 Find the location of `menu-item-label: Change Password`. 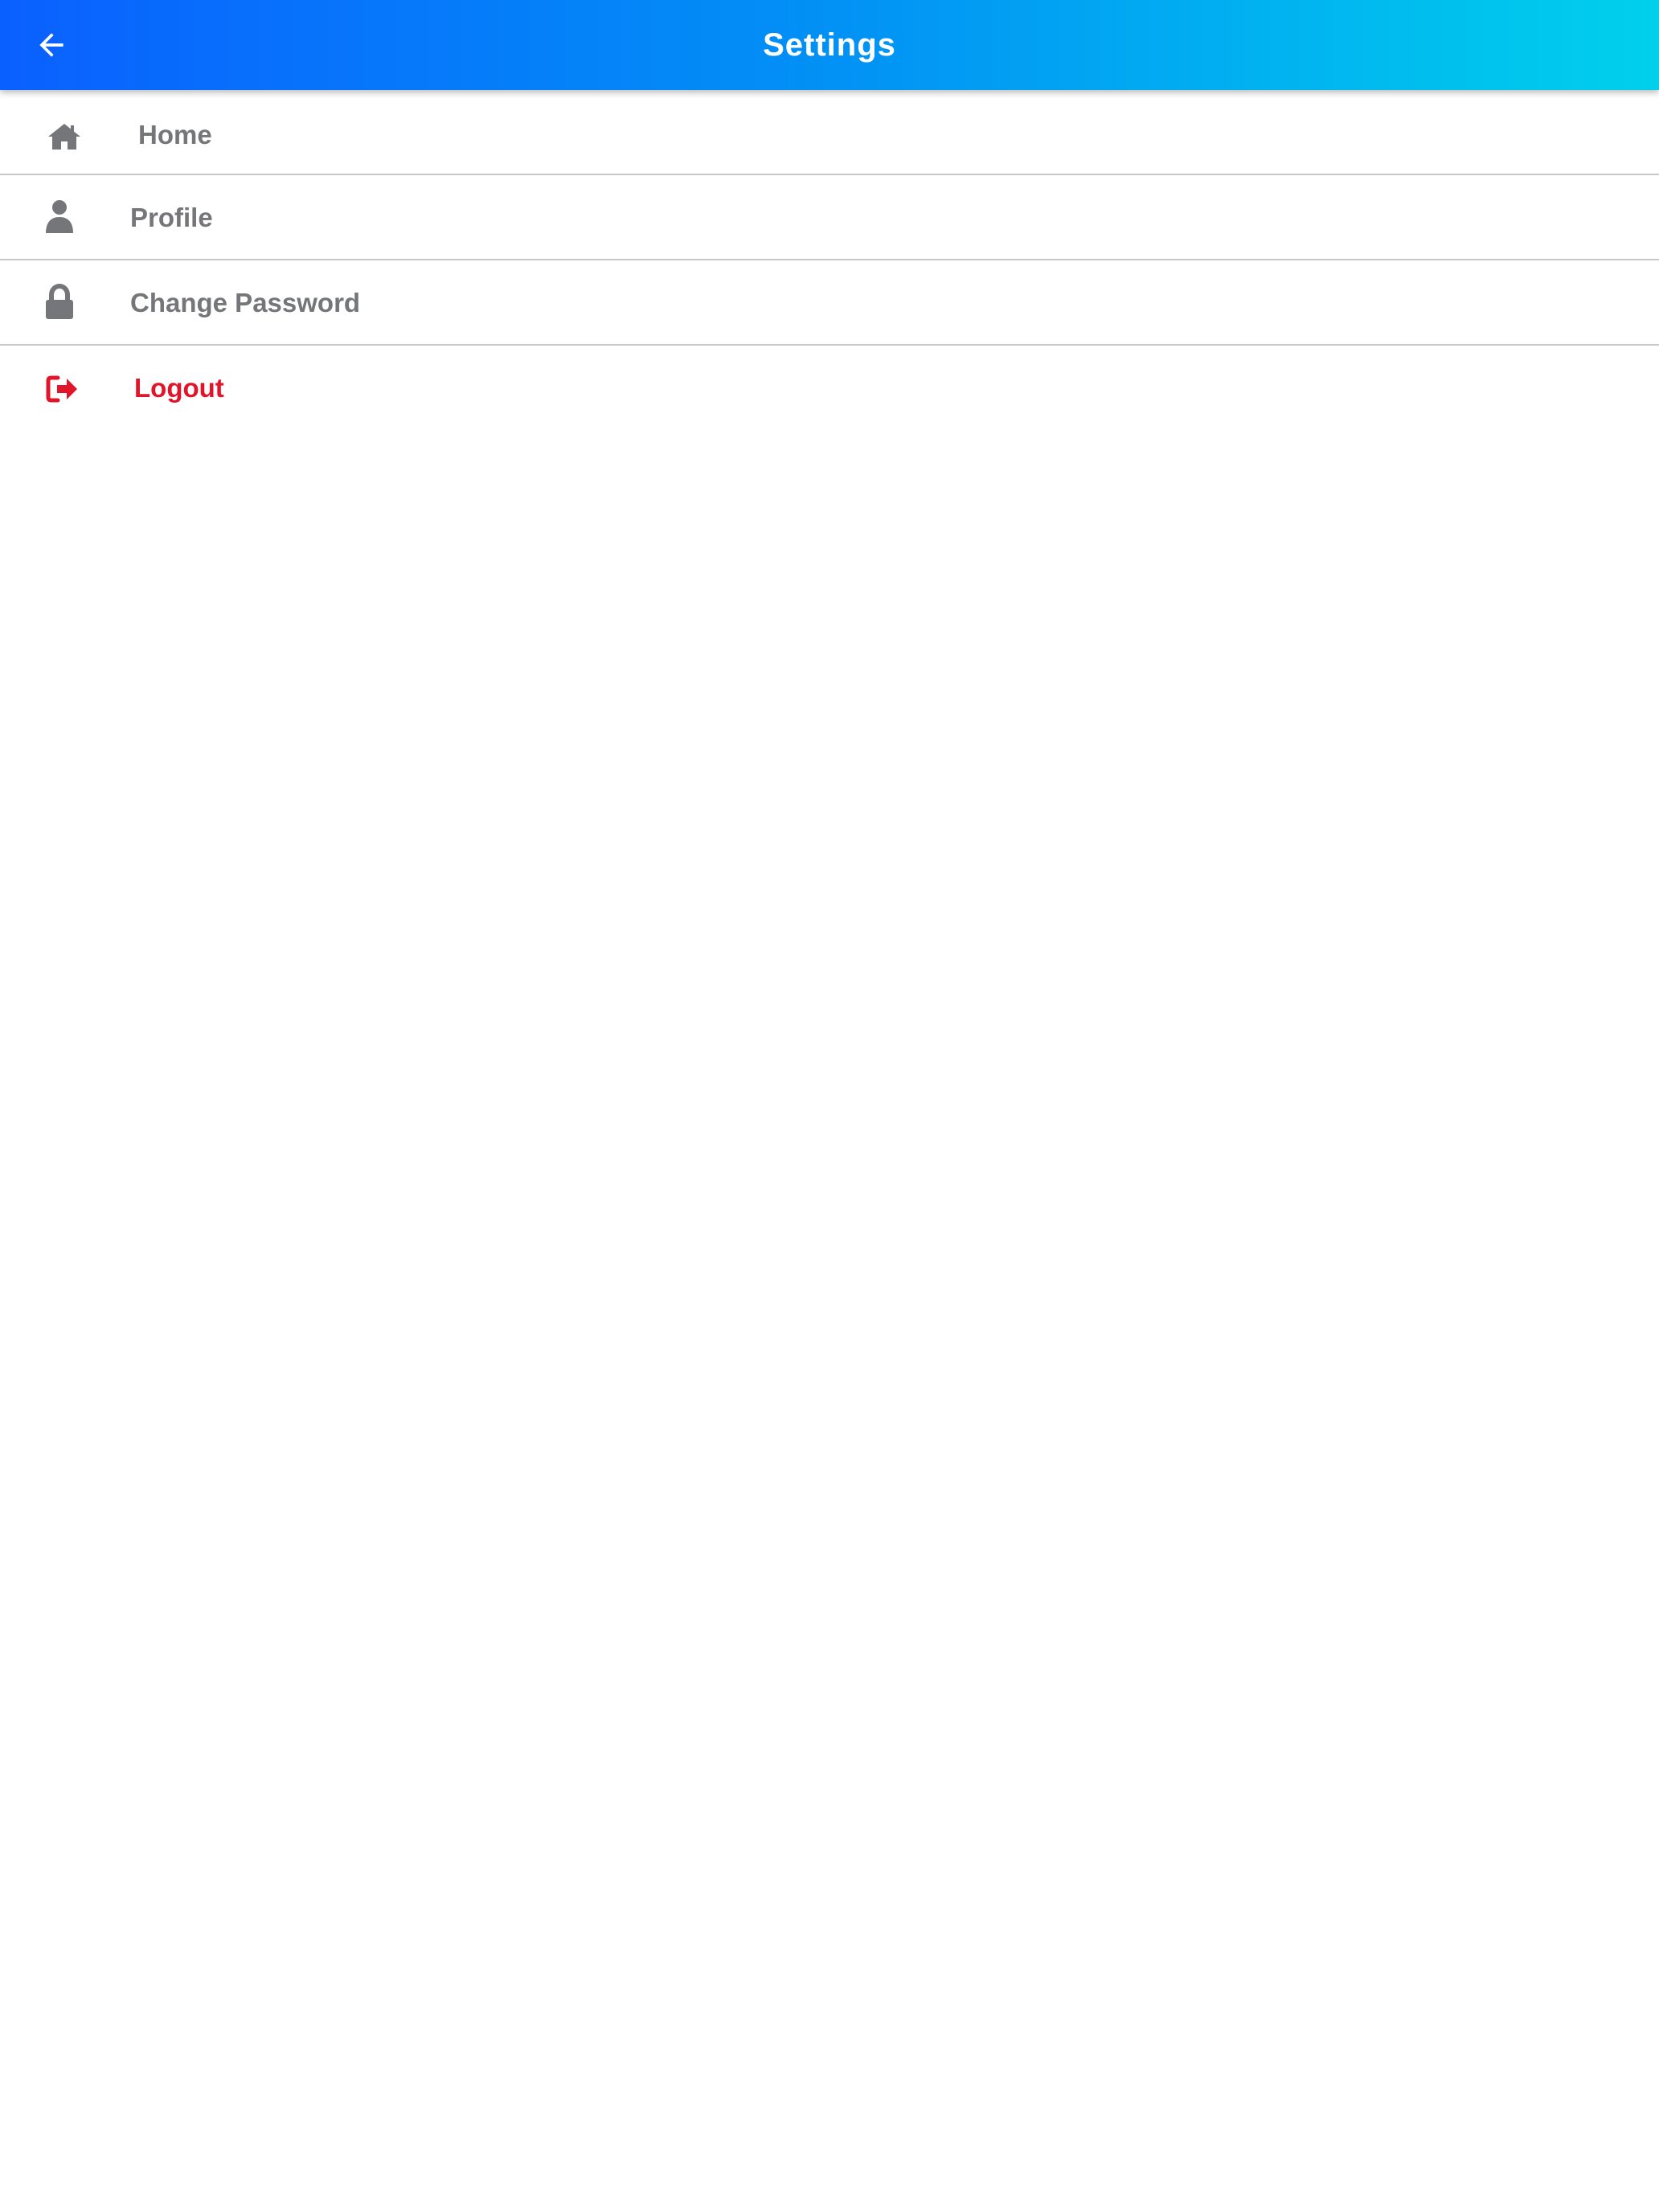

menu-item-label: Change Password is located at coordinates (245, 302).